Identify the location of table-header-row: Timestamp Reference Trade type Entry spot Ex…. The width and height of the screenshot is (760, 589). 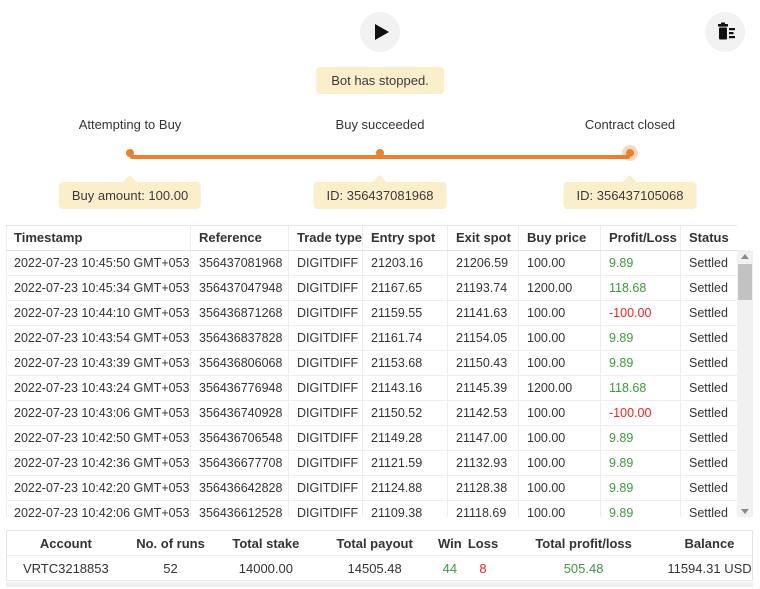
(371, 238).